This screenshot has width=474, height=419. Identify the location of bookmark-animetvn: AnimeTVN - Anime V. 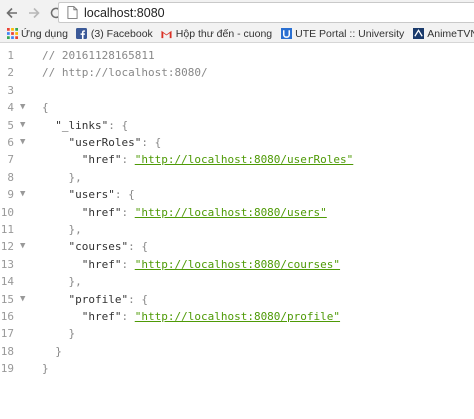
(443, 34).